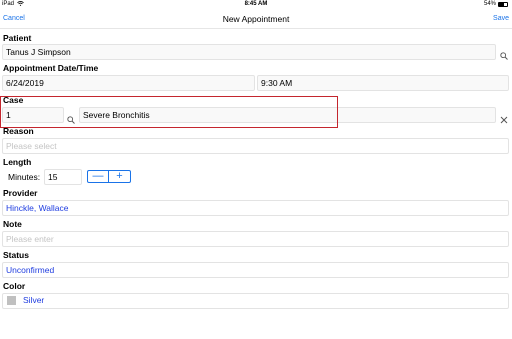  Describe the element at coordinates (255, 239) in the screenshot. I see `note-input: Please enter` at that location.